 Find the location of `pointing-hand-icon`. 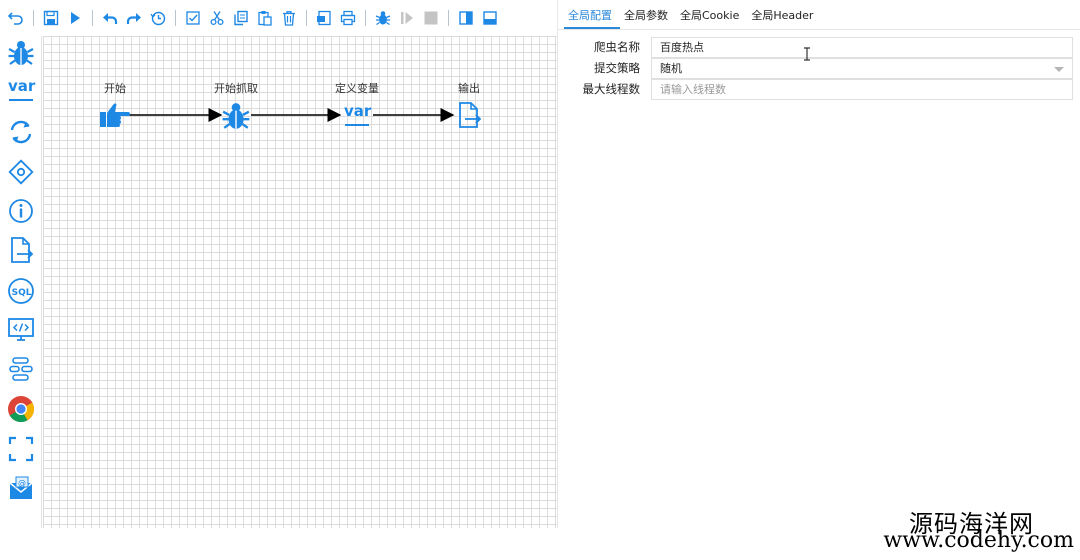

pointing-hand-icon is located at coordinates (115, 115).